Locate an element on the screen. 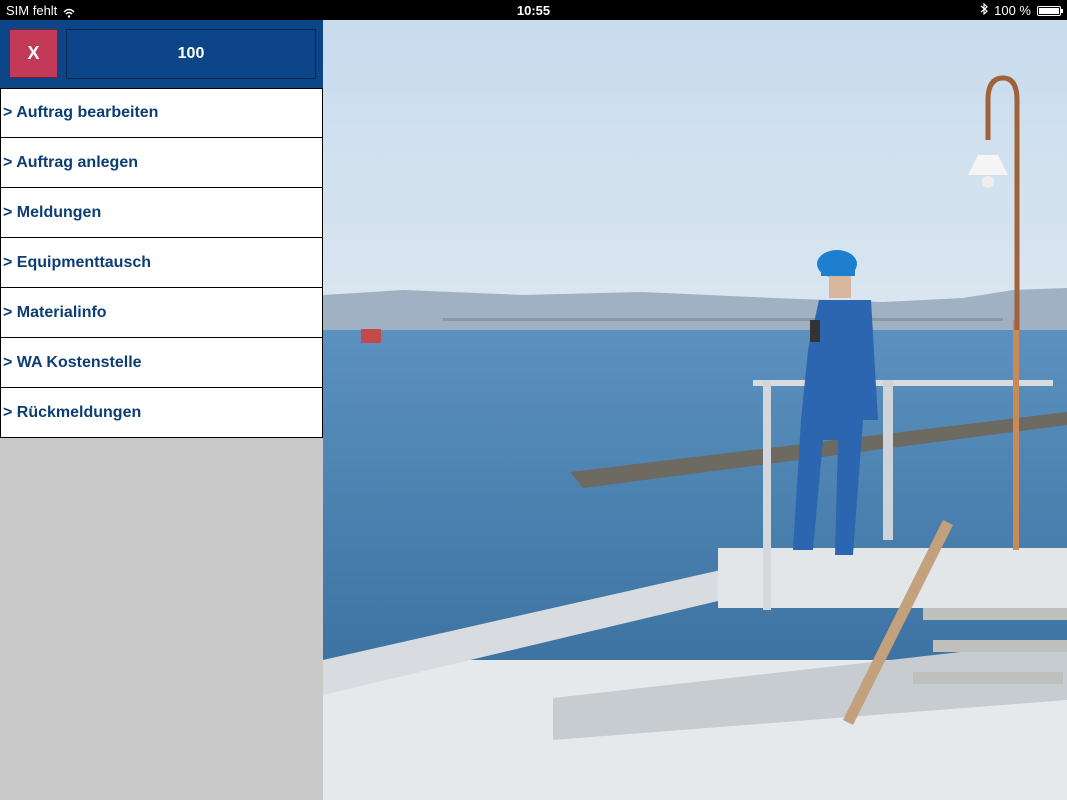 This screenshot has height=800, width=1067. status-right: 100 % is located at coordinates (1021, 10).